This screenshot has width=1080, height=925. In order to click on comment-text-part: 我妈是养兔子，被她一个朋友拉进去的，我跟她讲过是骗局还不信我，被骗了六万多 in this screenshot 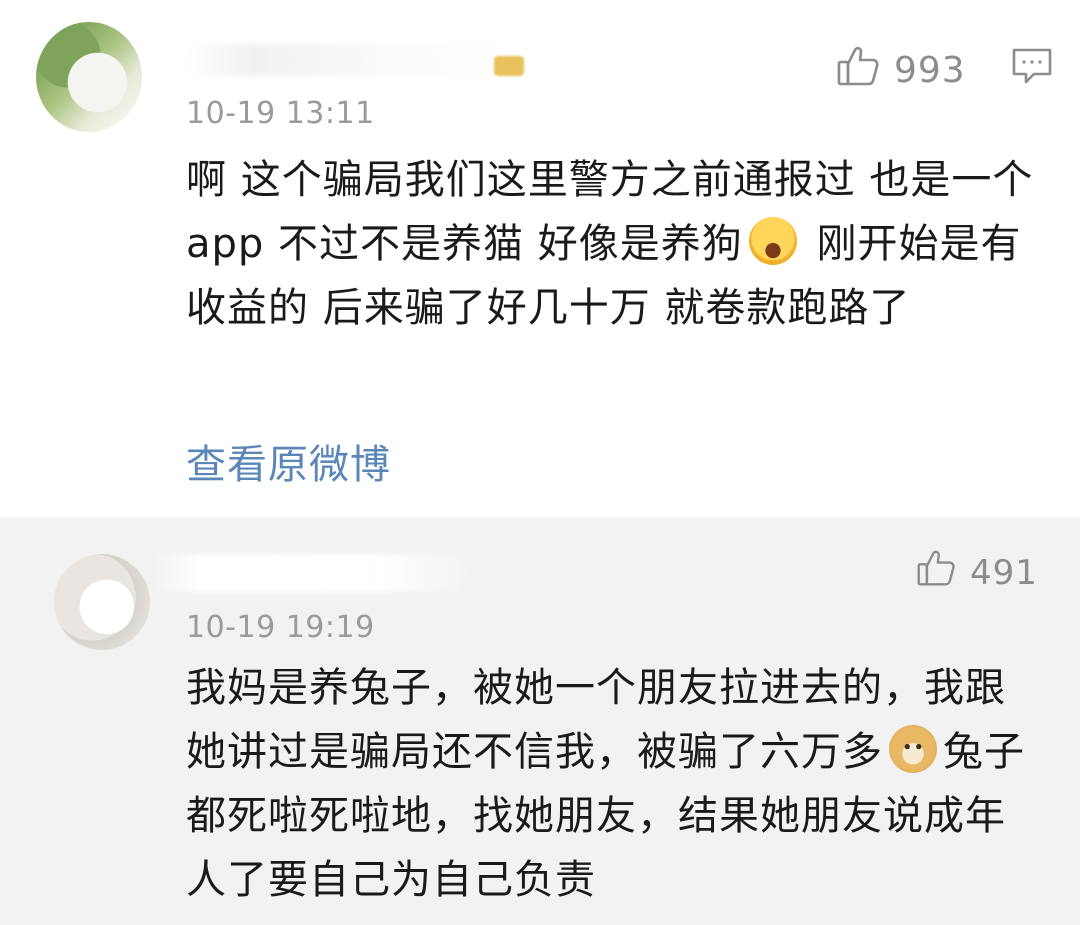, I will do `click(596, 720)`.